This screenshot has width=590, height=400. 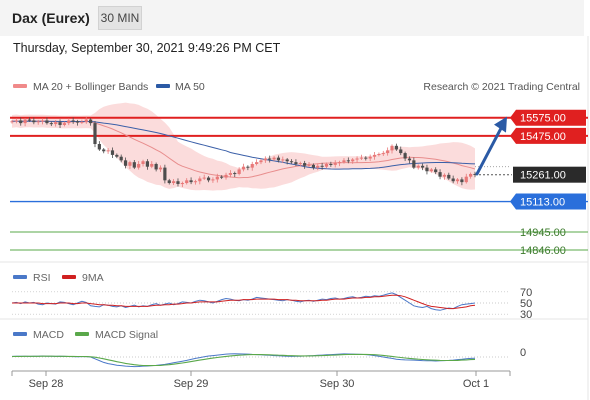 I want to click on ma50-legend-label: MA 50, so click(x=190, y=87).